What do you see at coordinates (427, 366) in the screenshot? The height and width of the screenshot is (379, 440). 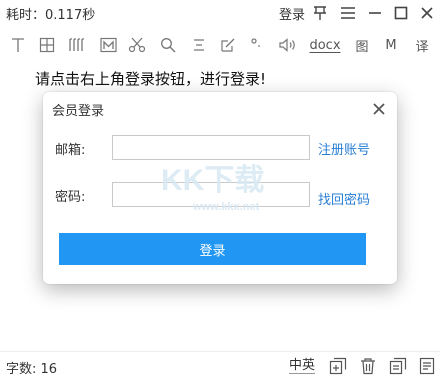 I see `document-icon` at bounding box center [427, 366].